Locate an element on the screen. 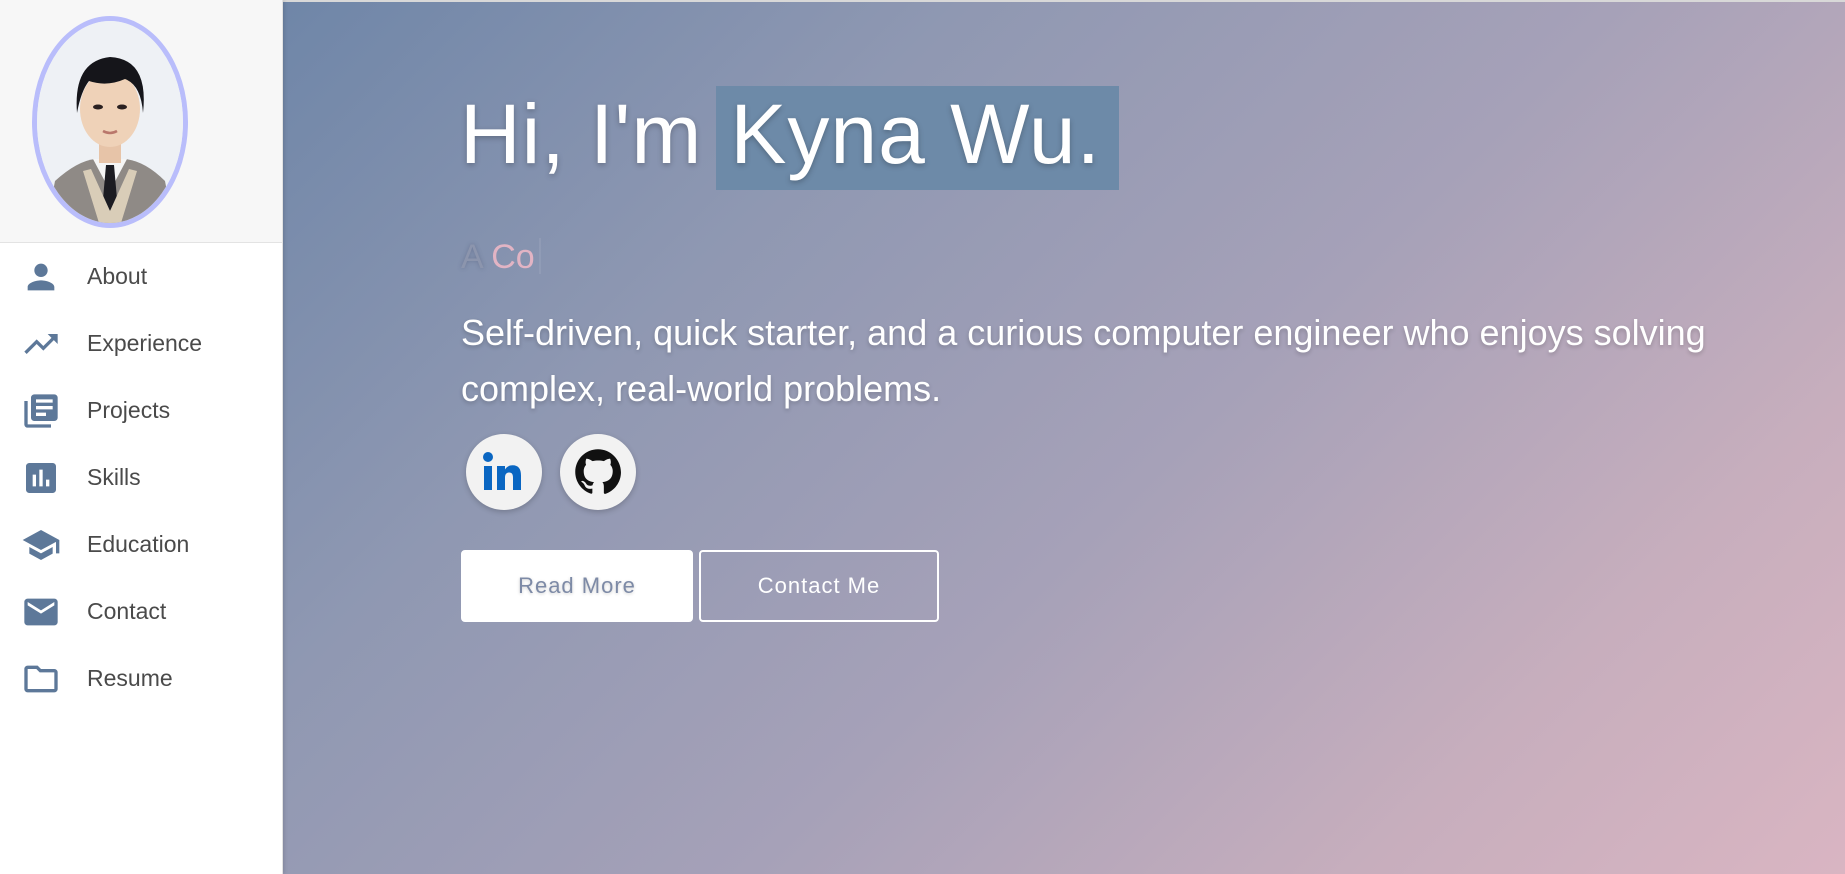  school-icon is located at coordinates (41, 545).